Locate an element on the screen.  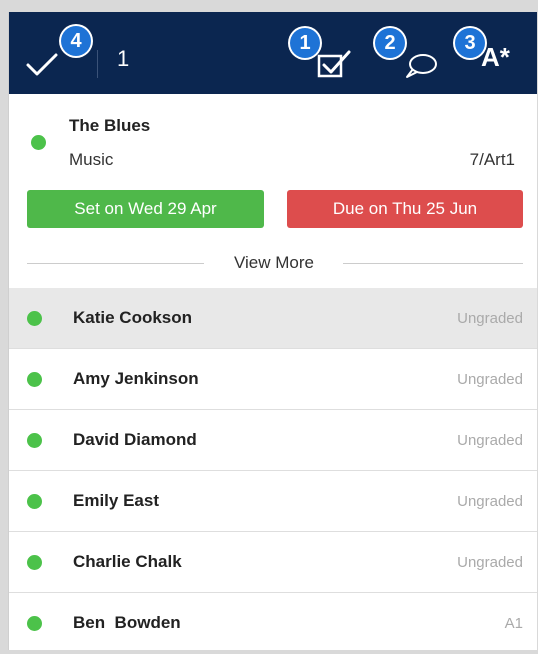
mark-complete-icon is located at coordinates (334, 63).